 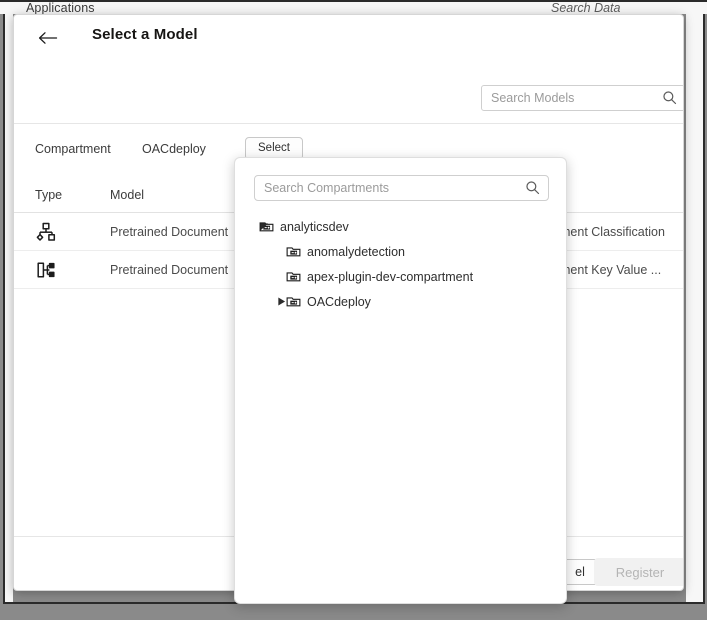 I want to click on background-search-data-label: Search Data, so click(x=585, y=8).